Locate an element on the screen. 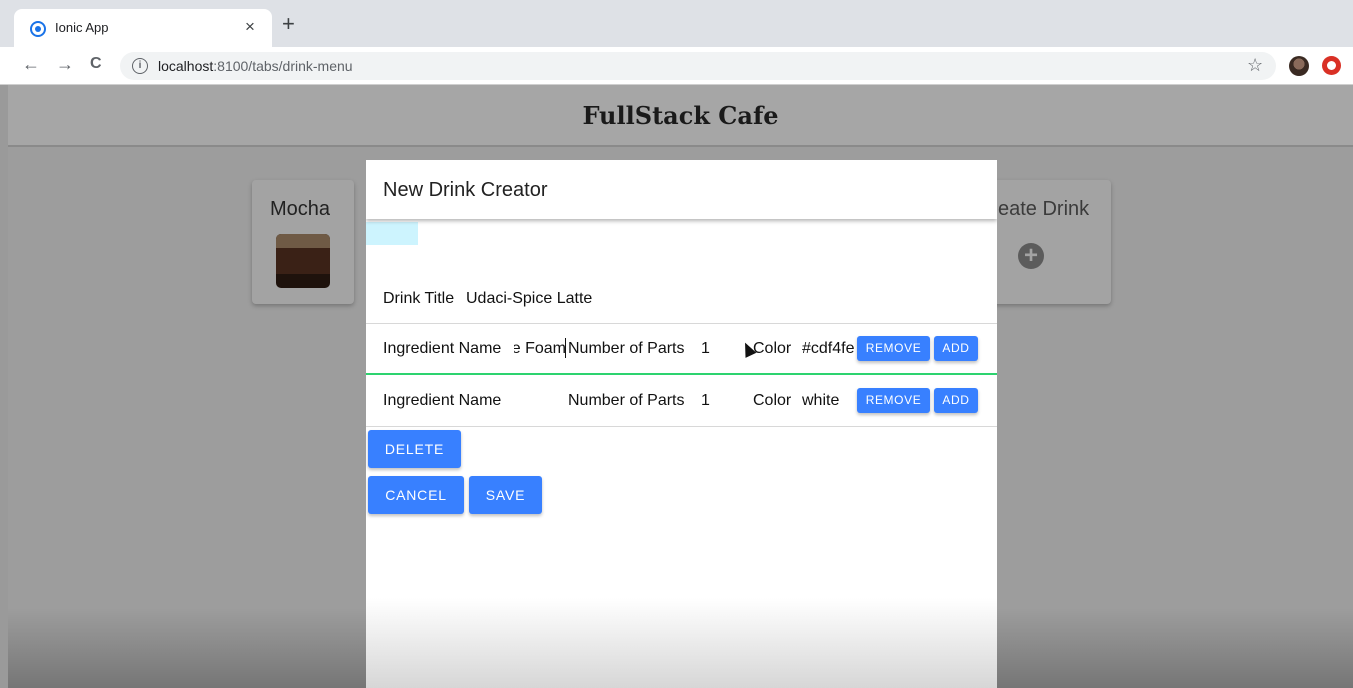 The width and height of the screenshot is (1353, 688). profile-avatar-icon is located at coordinates (1299, 66).